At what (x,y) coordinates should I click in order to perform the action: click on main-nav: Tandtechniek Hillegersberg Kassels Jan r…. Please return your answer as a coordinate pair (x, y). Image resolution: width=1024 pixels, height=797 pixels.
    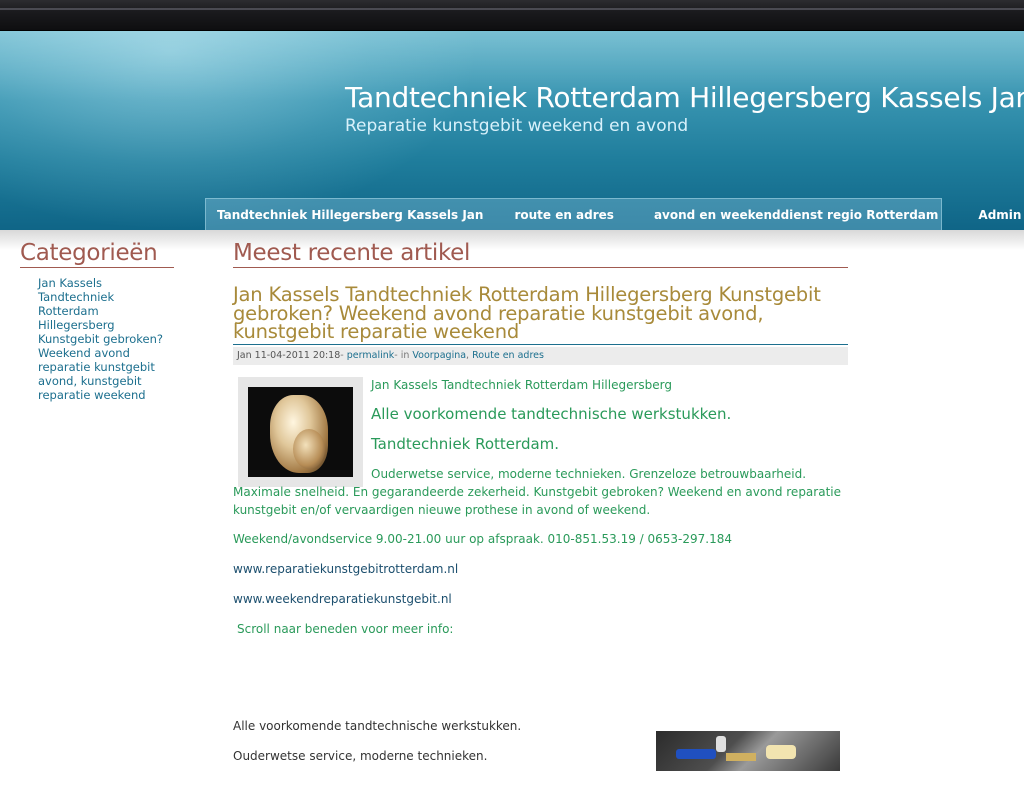
    Looking at the image, I should click on (613, 214).